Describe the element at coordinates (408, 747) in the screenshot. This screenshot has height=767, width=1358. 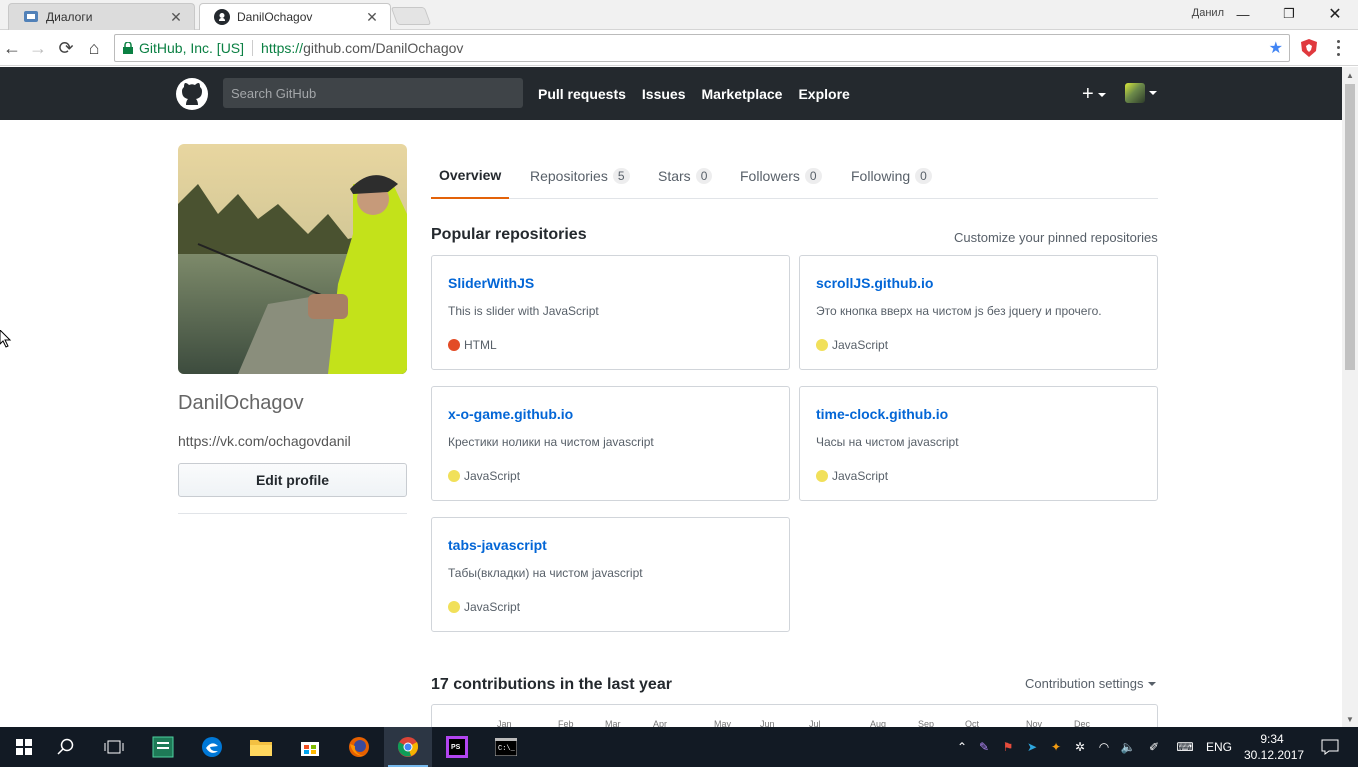
I see `chrome-icon` at that location.